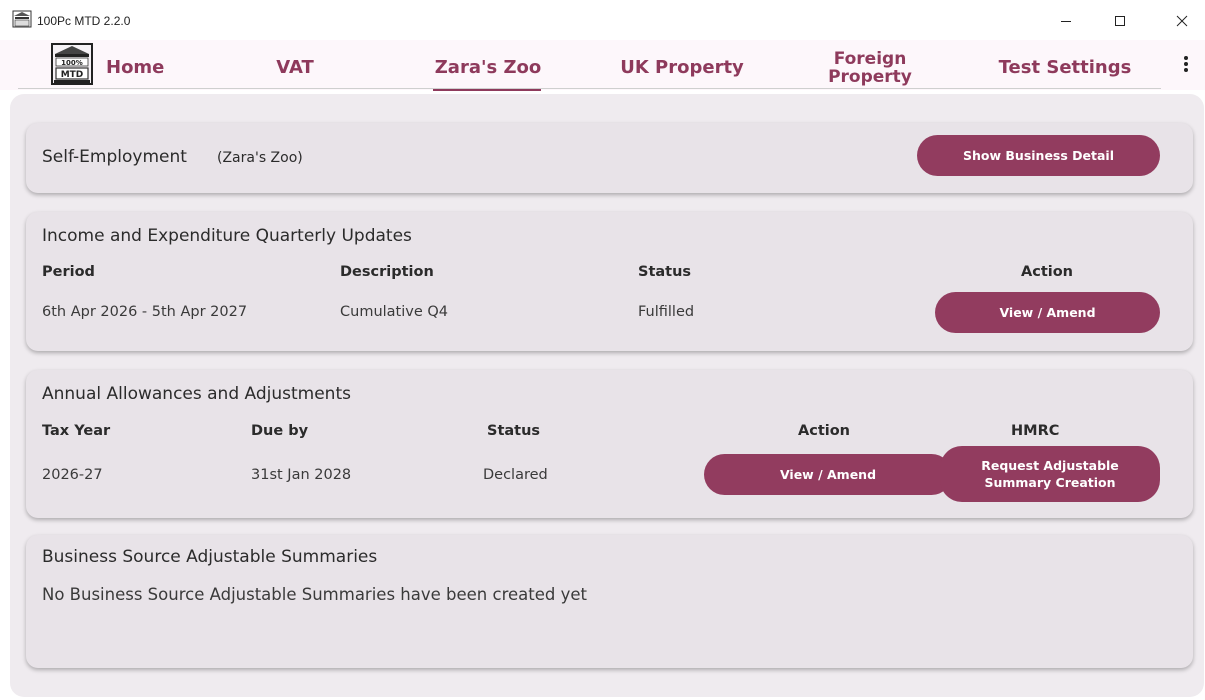  I want to click on more-menu-button, so click(1186, 65).